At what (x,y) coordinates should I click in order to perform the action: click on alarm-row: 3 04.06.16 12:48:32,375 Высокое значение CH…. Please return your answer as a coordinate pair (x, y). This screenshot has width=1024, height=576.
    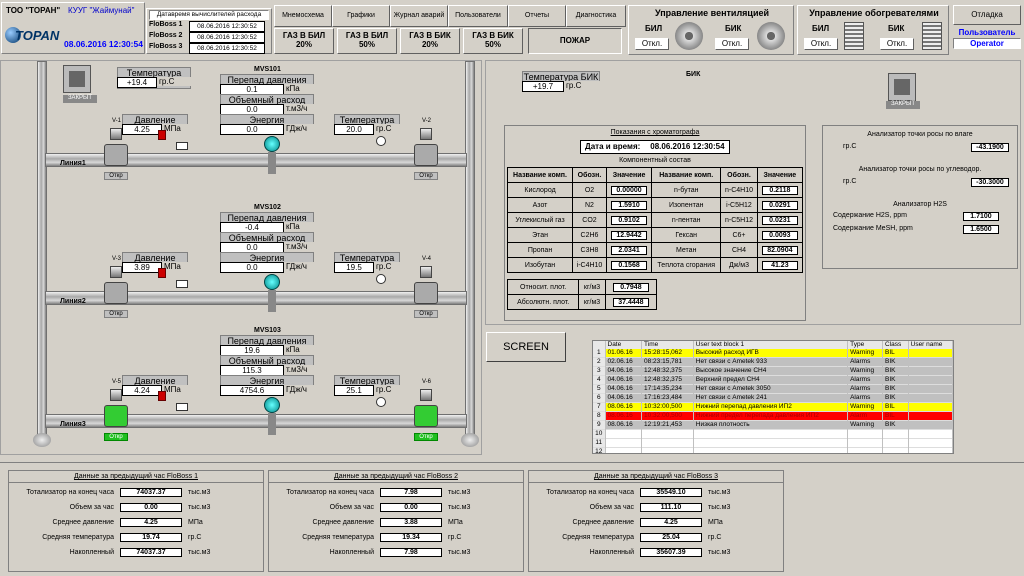
    Looking at the image, I should click on (773, 371).